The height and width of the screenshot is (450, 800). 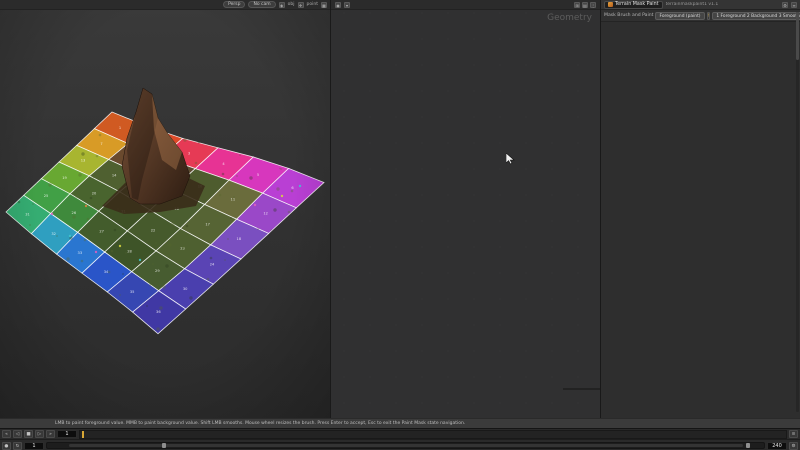 I want to click on play-reverse-button: ◁, so click(x=17, y=434).